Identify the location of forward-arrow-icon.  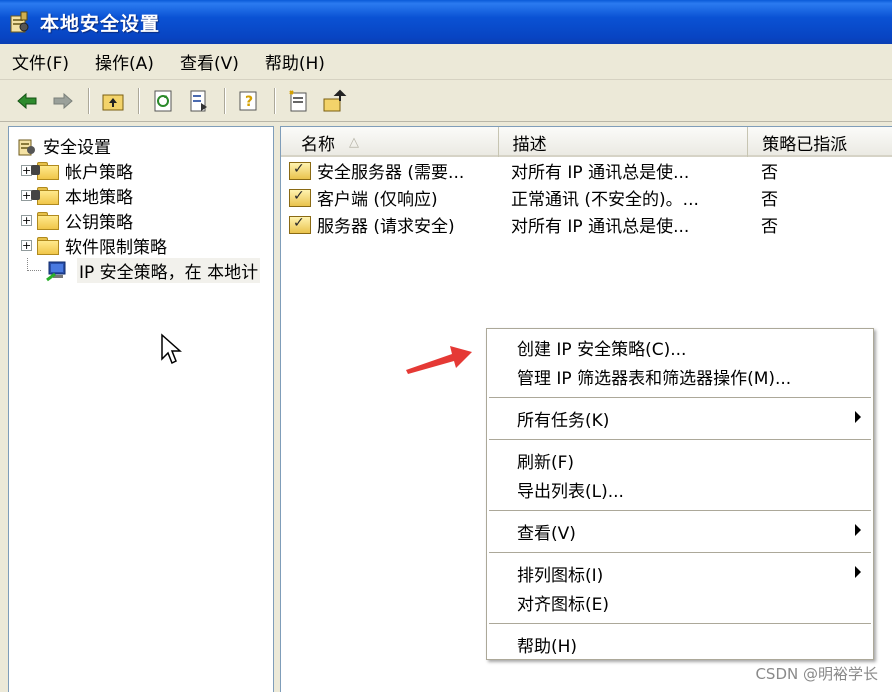
(63, 101).